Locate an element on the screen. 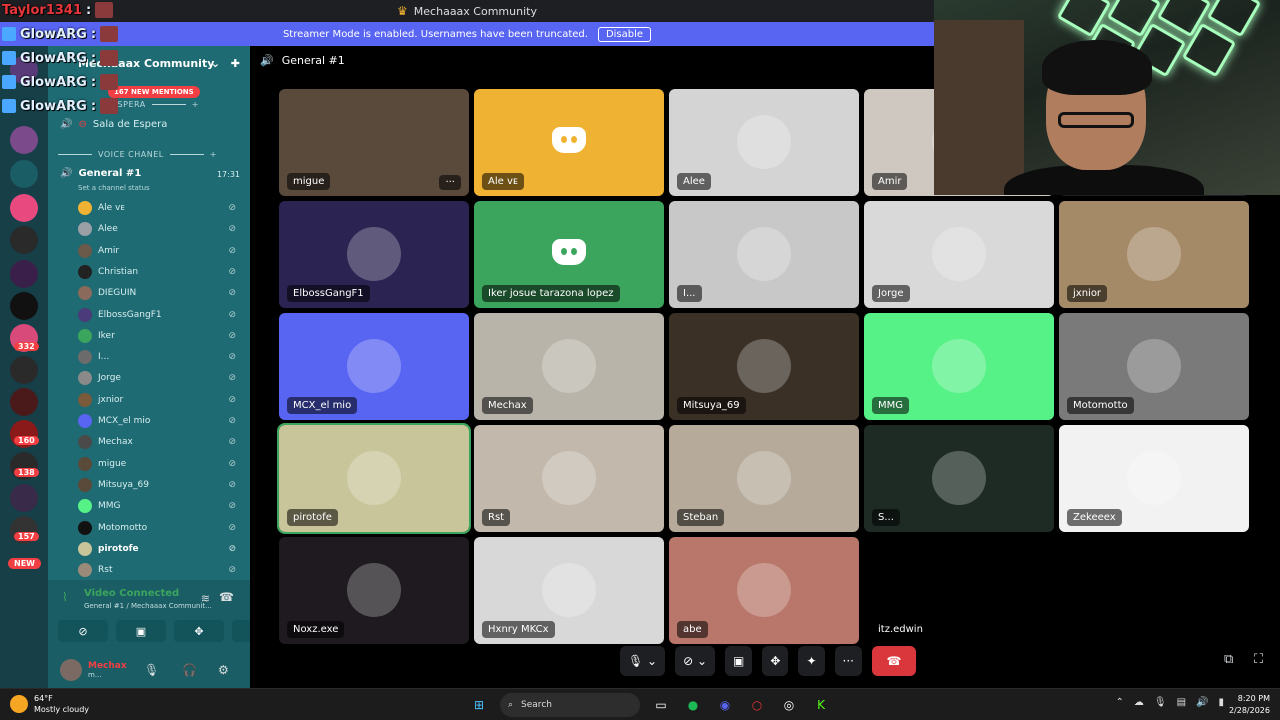 Image resolution: width=1280 pixels, height=720 pixels. participant-name: Noxz.exe is located at coordinates (316, 629).